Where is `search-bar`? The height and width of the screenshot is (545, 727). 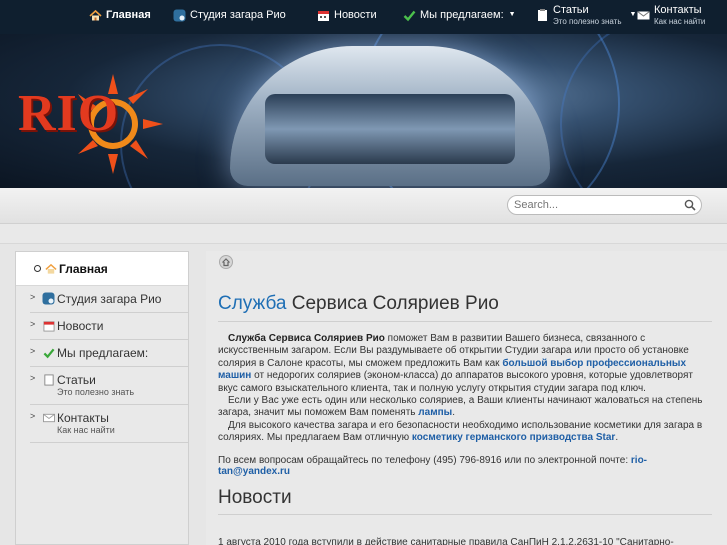
search-bar is located at coordinates (363, 206).